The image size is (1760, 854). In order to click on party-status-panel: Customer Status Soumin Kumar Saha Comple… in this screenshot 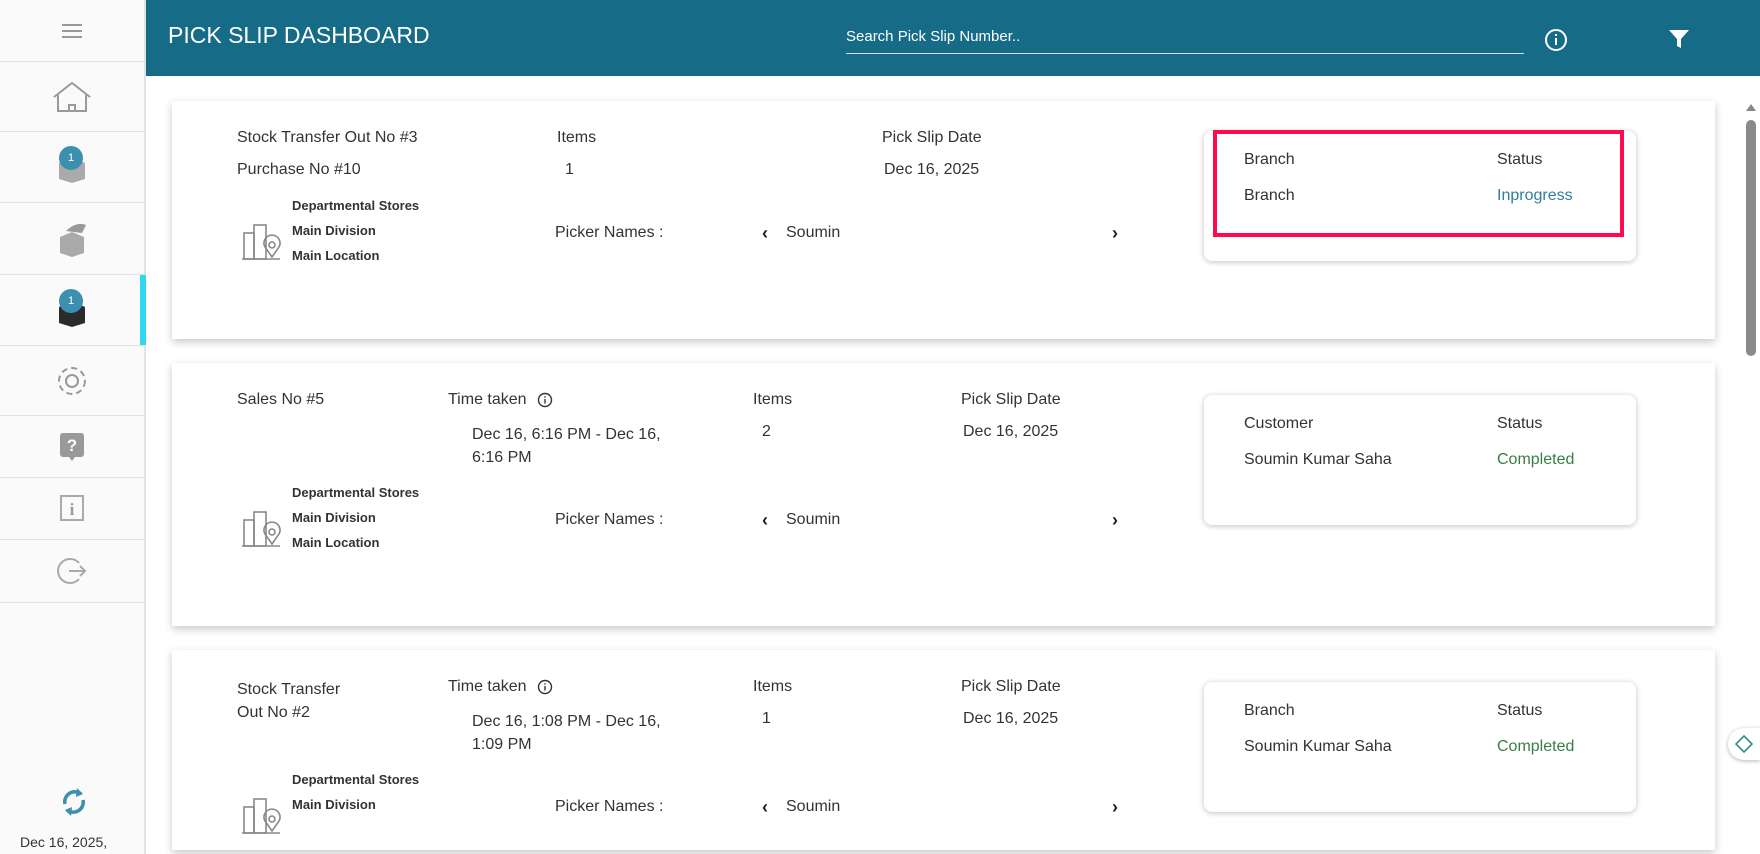, I will do `click(1420, 460)`.